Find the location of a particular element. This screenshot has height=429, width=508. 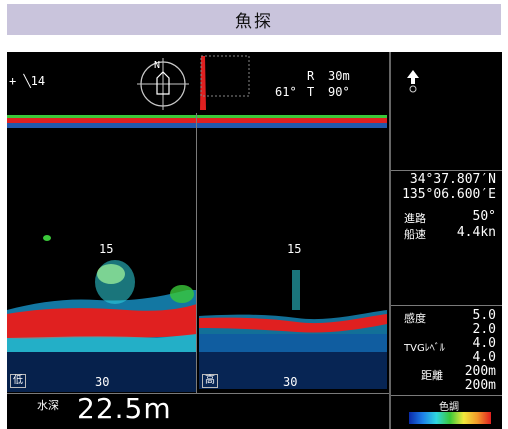

color-scale-bar is located at coordinates (450, 418).